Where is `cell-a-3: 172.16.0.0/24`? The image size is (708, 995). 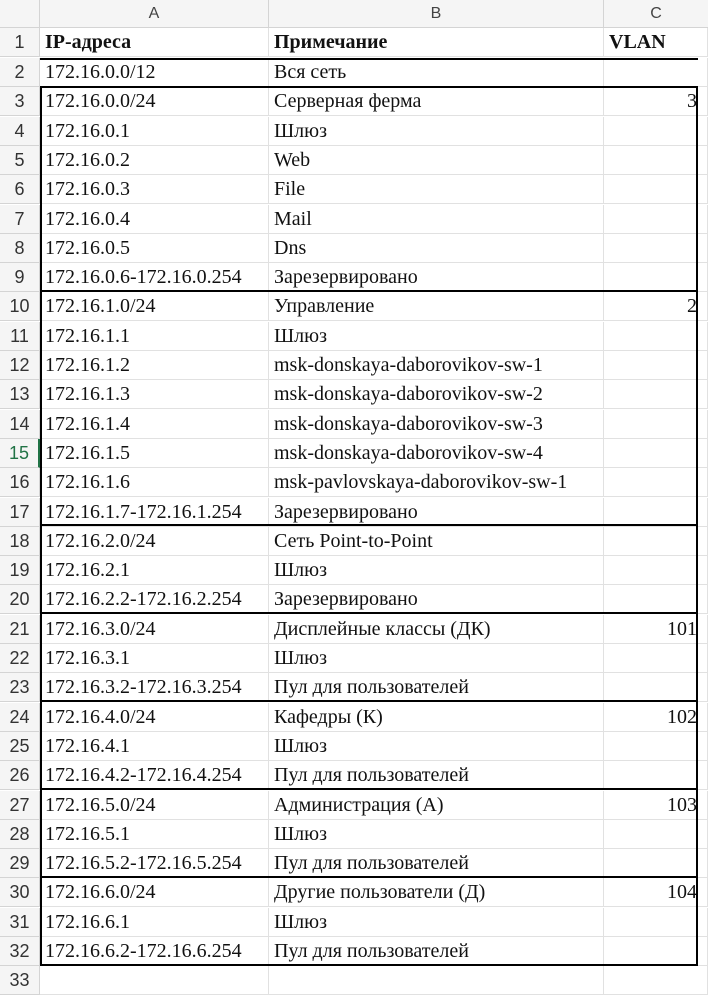 cell-a-3: 172.16.0.0/24 is located at coordinates (154, 101).